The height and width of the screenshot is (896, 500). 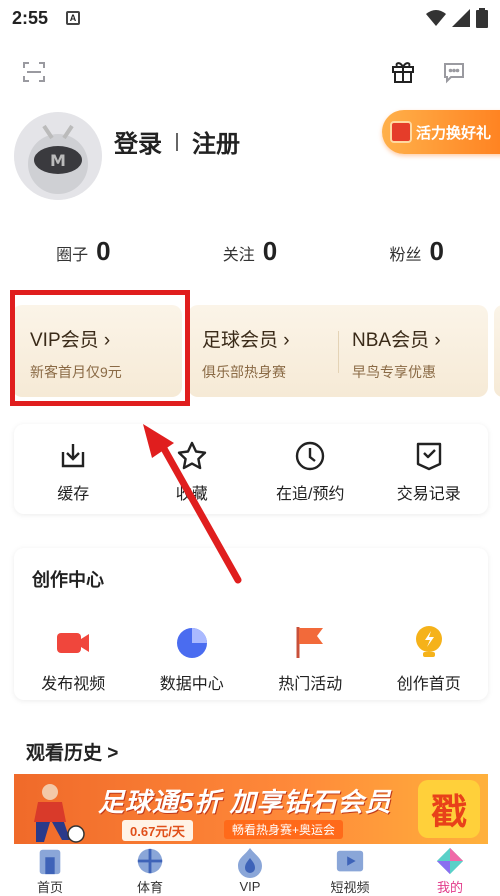 I want to click on member-subtitle: 俱乐部热身赛, so click(x=244, y=372).